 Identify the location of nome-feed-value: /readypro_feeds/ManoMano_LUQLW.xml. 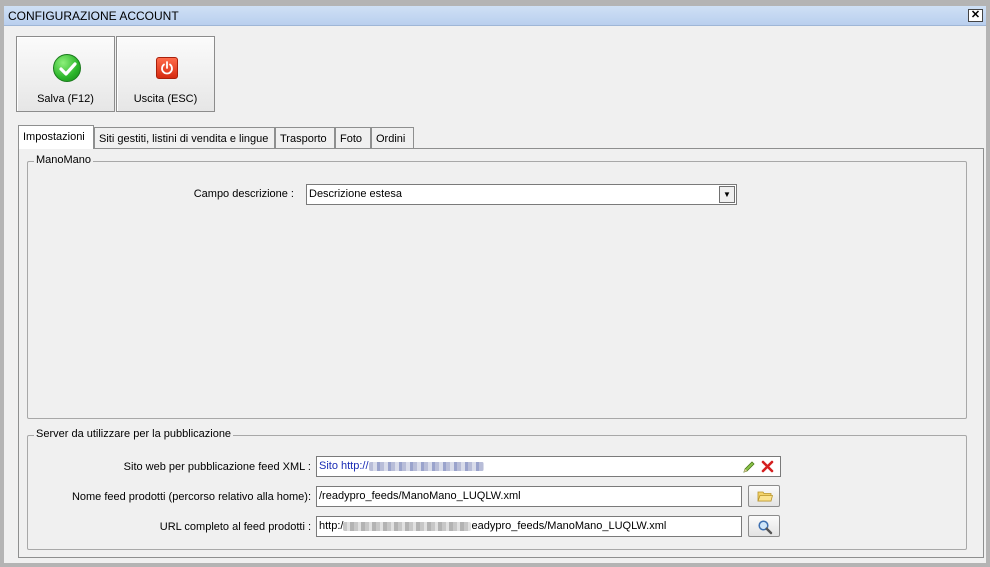
(420, 496).